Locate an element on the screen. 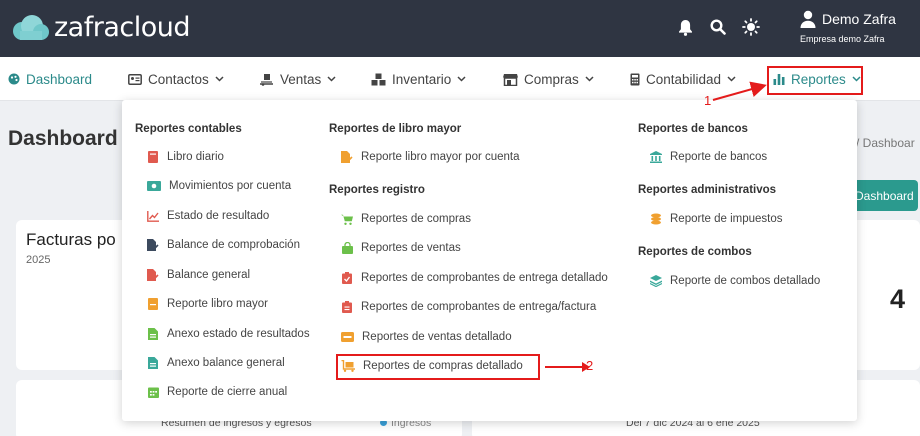 The image size is (920, 436). annotation-label-2: 2 is located at coordinates (590, 365).